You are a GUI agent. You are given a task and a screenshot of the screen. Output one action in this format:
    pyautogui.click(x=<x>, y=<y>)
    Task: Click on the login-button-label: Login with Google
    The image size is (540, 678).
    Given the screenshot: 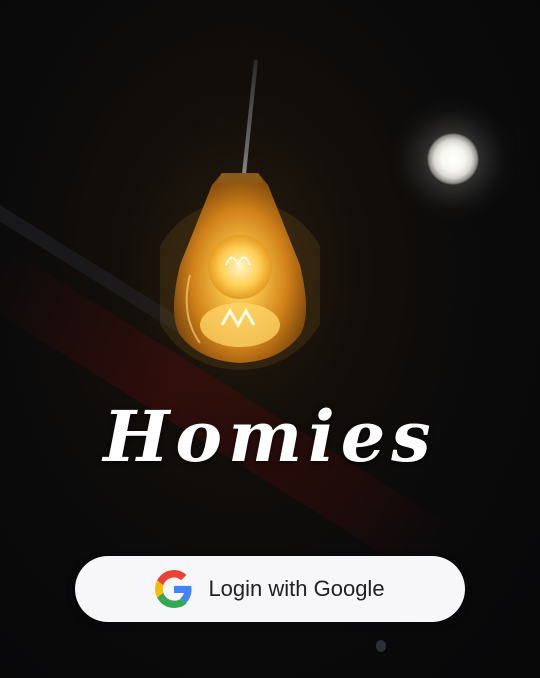 What is the action you would take?
    pyautogui.click(x=296, y=588)
    